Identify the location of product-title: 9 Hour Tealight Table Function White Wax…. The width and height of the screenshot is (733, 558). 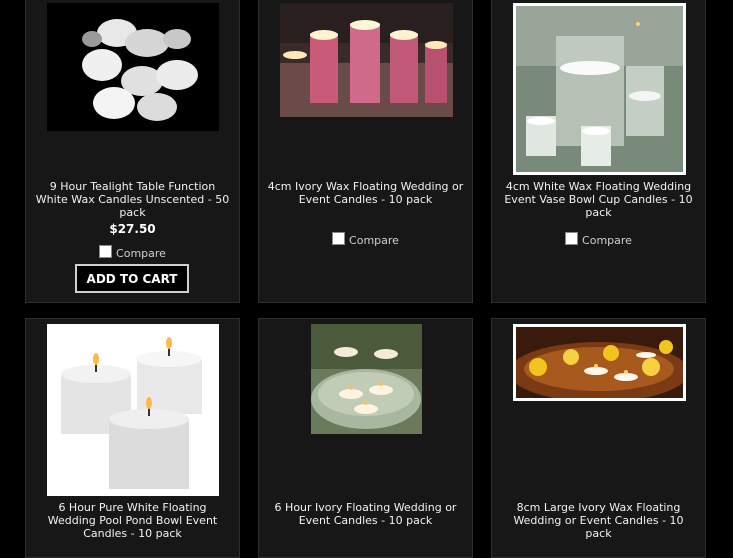
(132, 199).